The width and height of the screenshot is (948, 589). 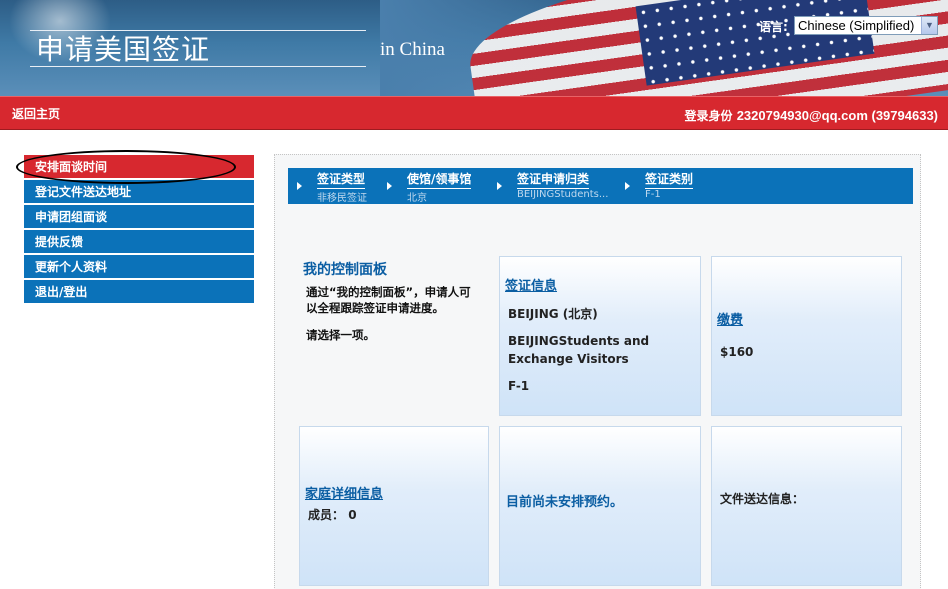 What do you see at coordinates (123, 49) in the screenshot?
I see `site-title: 申请美国签证` at bounding box center [123, 49].